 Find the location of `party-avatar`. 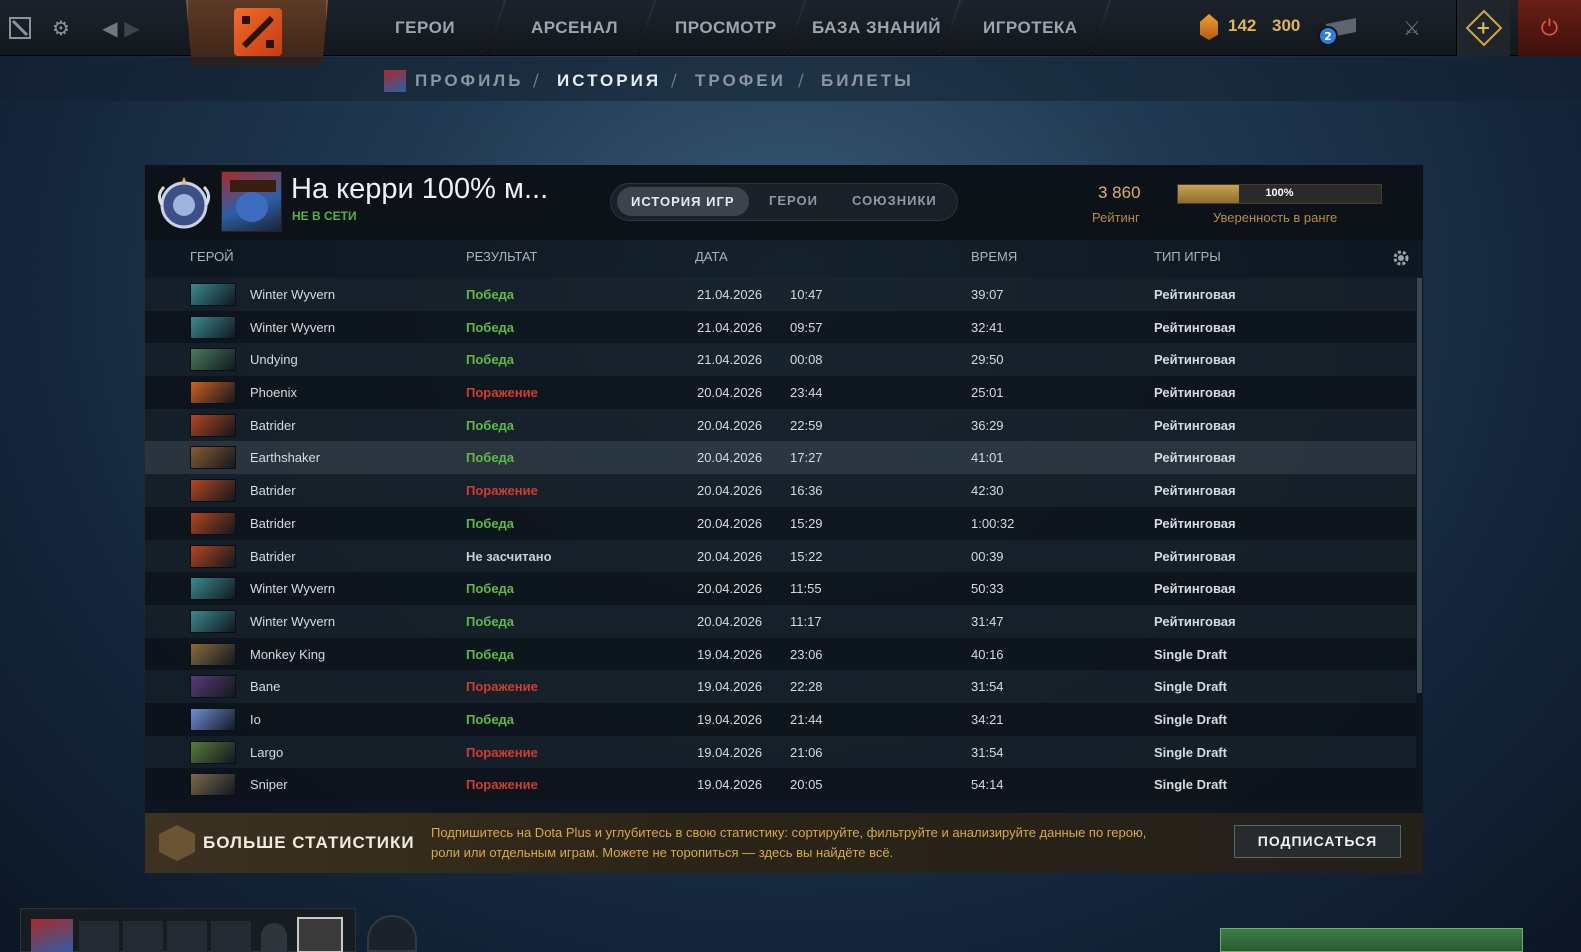

party-avatar is located at coordinates (52, 935).